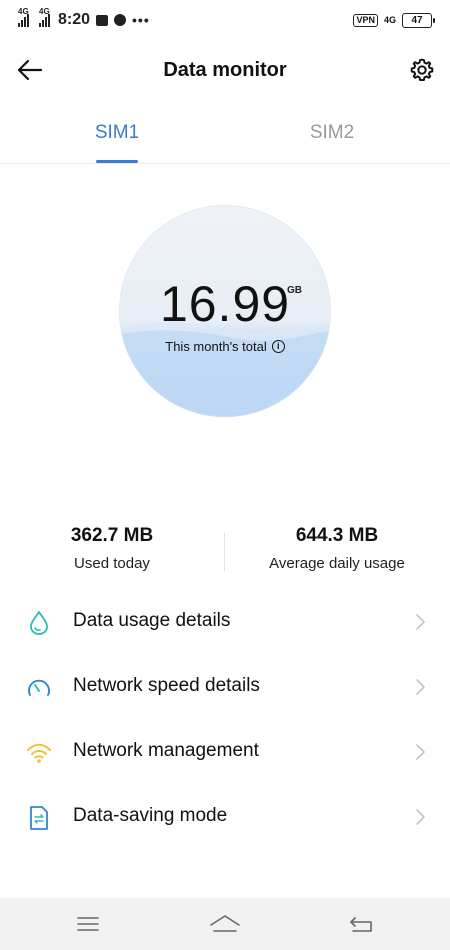 This screenshot has width=450, height=950. I want to click on tab-sim1: SIM1, so click(117, 133).